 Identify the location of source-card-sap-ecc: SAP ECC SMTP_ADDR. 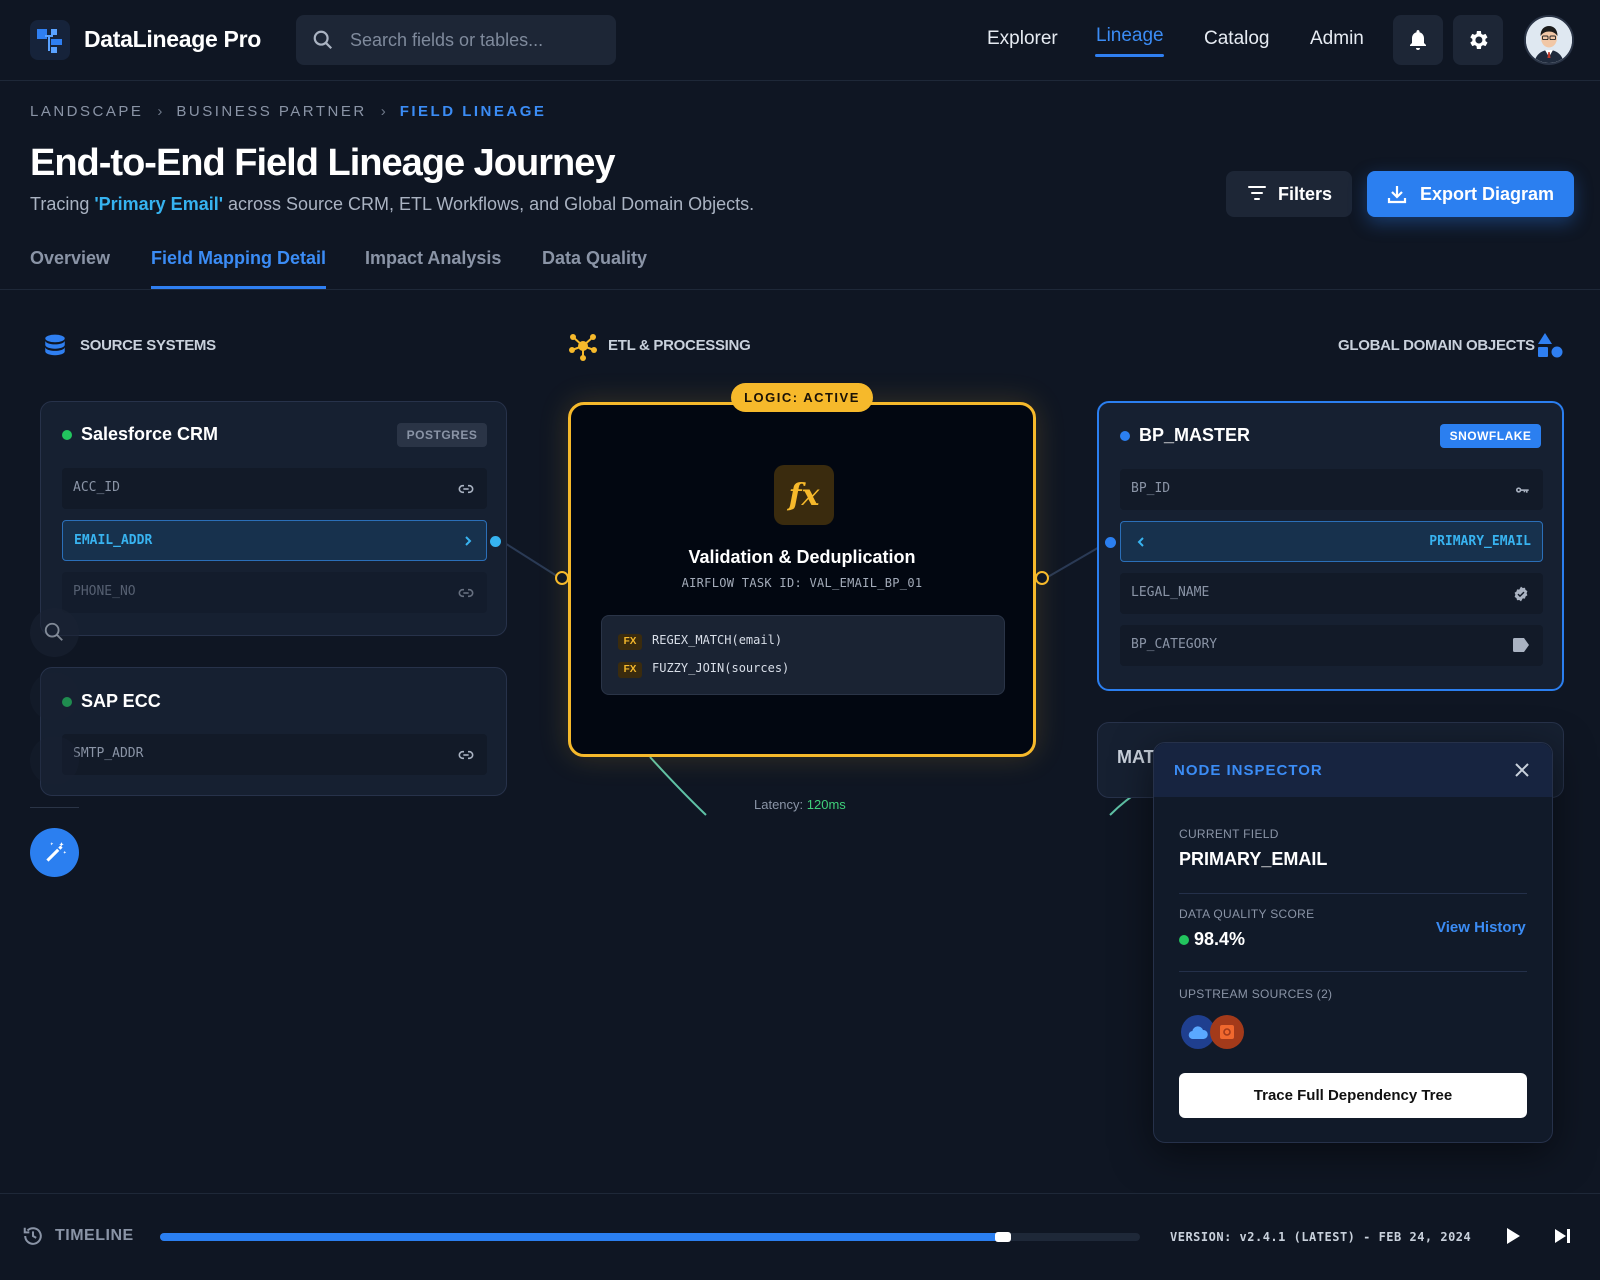
(273, 731).